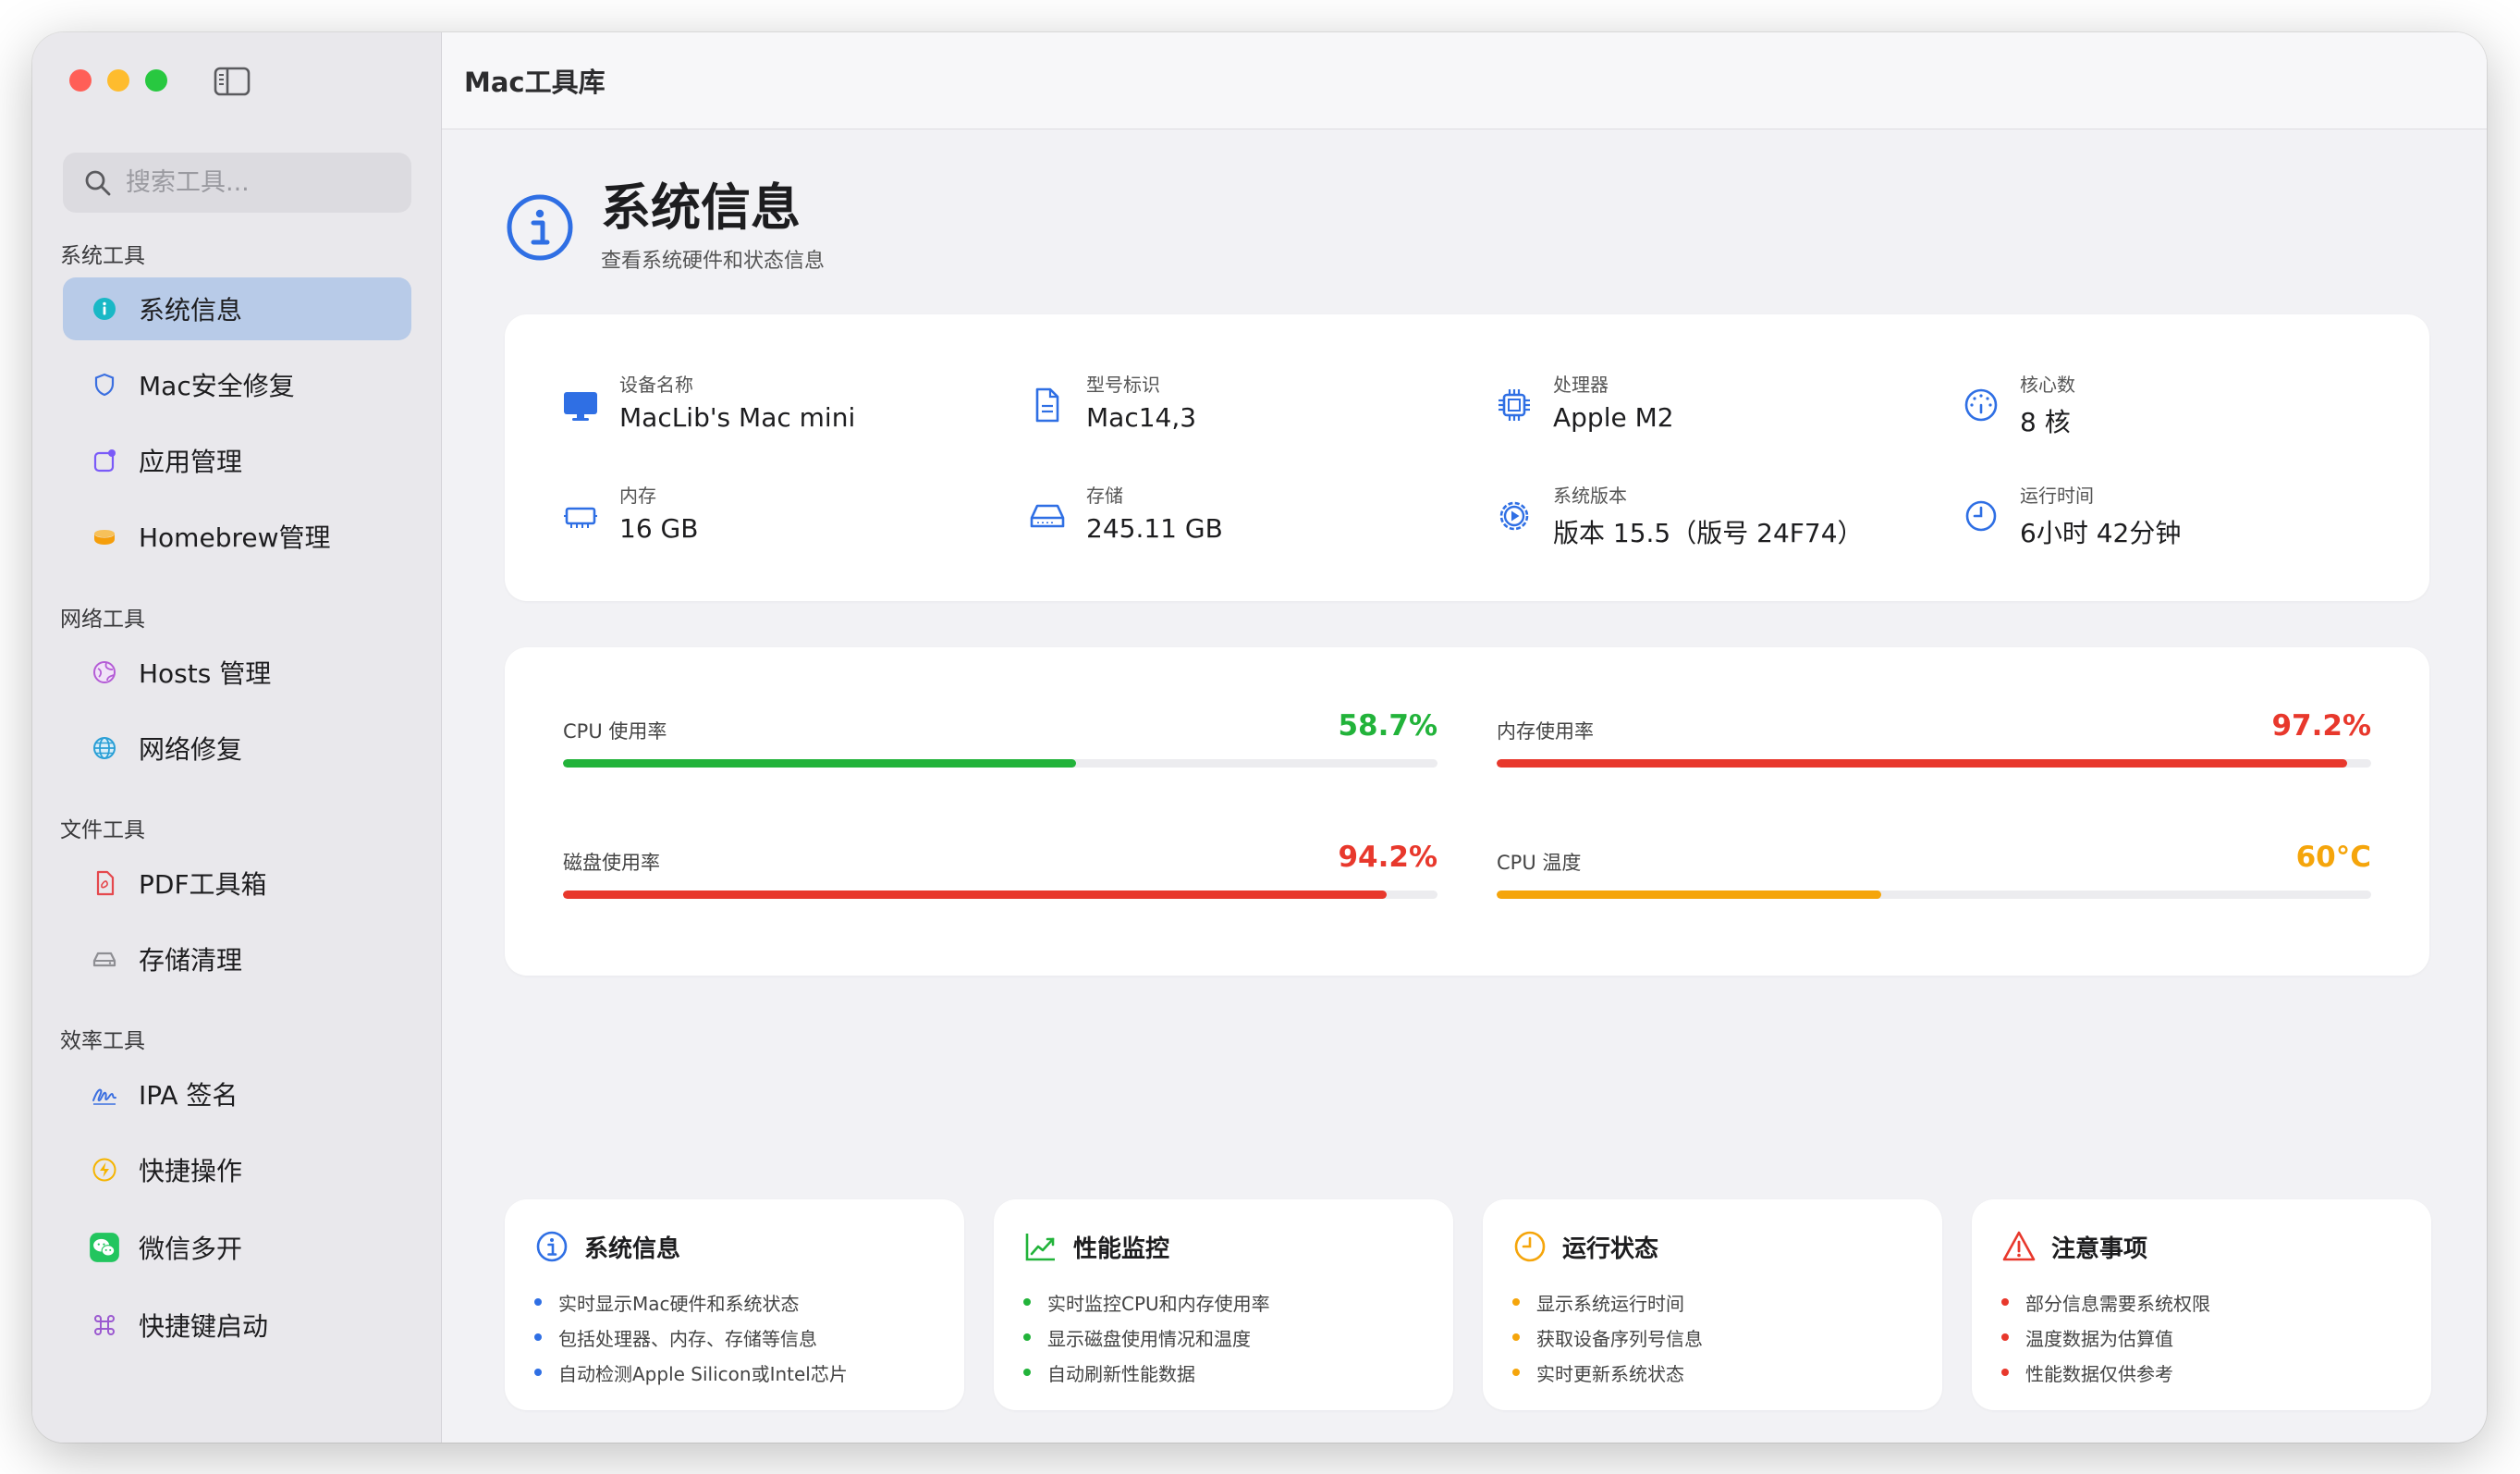 This screenshot has height=1474, width=2520. I want to click on gear-play-icon, so click(1514, 516).